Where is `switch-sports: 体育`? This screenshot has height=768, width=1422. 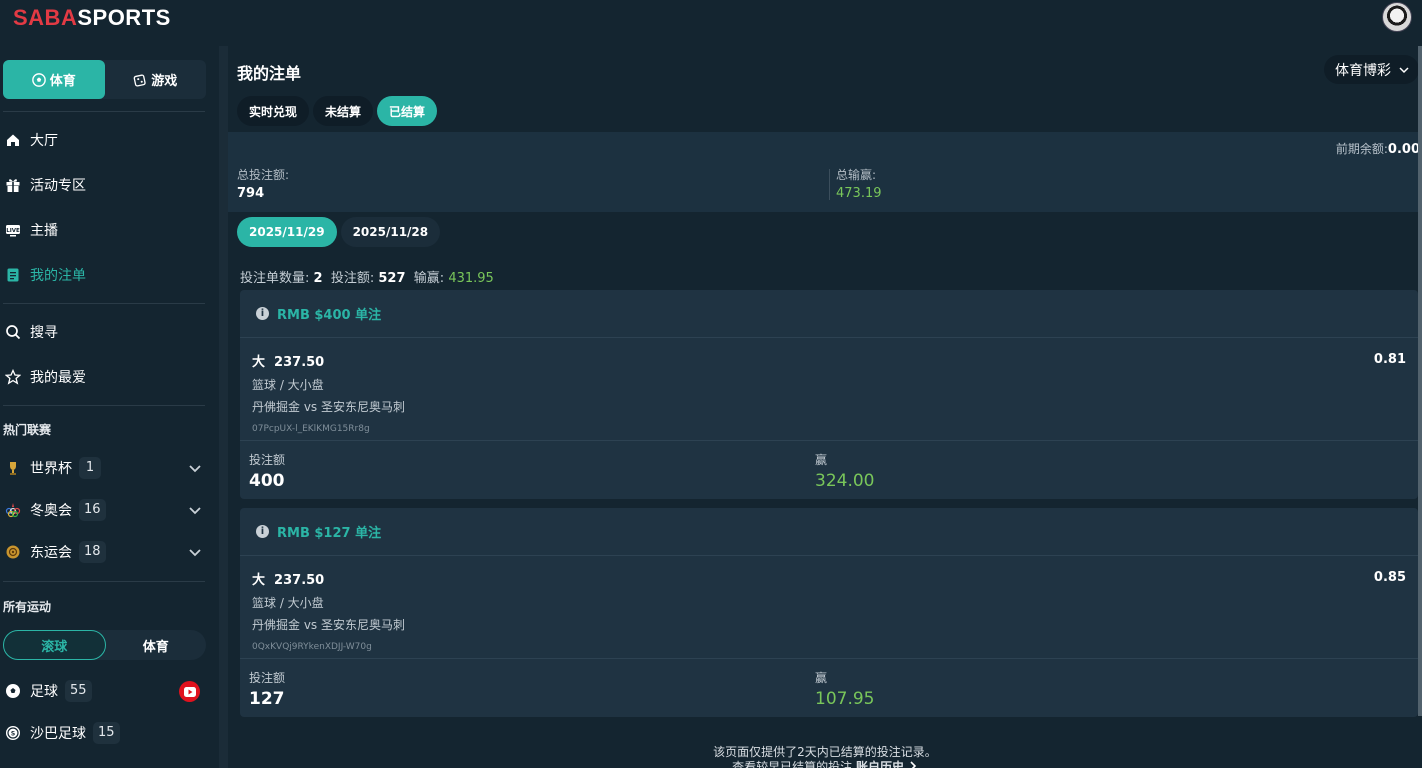
switch-sports: 体育 is located at coordinates (54, 79).